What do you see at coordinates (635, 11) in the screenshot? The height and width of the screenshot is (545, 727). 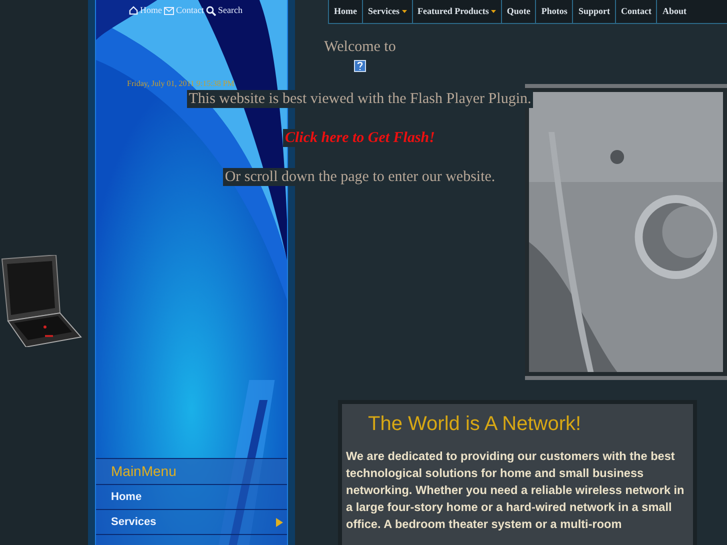 I see `nav-item: Contact` at bounding box center [635, 11].